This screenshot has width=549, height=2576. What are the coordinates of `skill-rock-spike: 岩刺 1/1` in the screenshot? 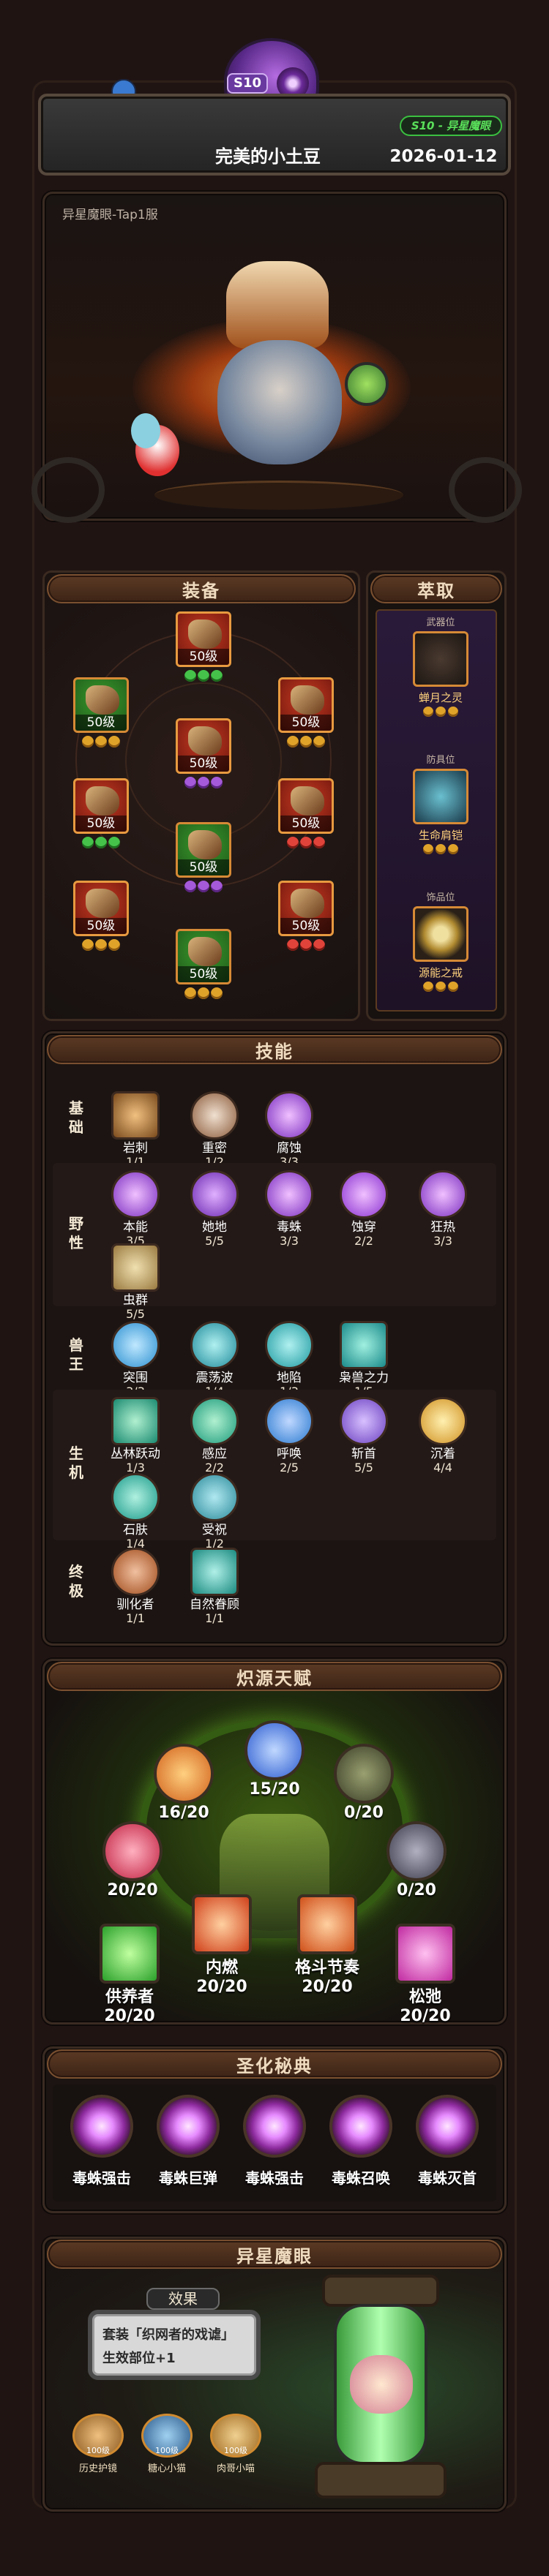 It's located at (135, 1130).